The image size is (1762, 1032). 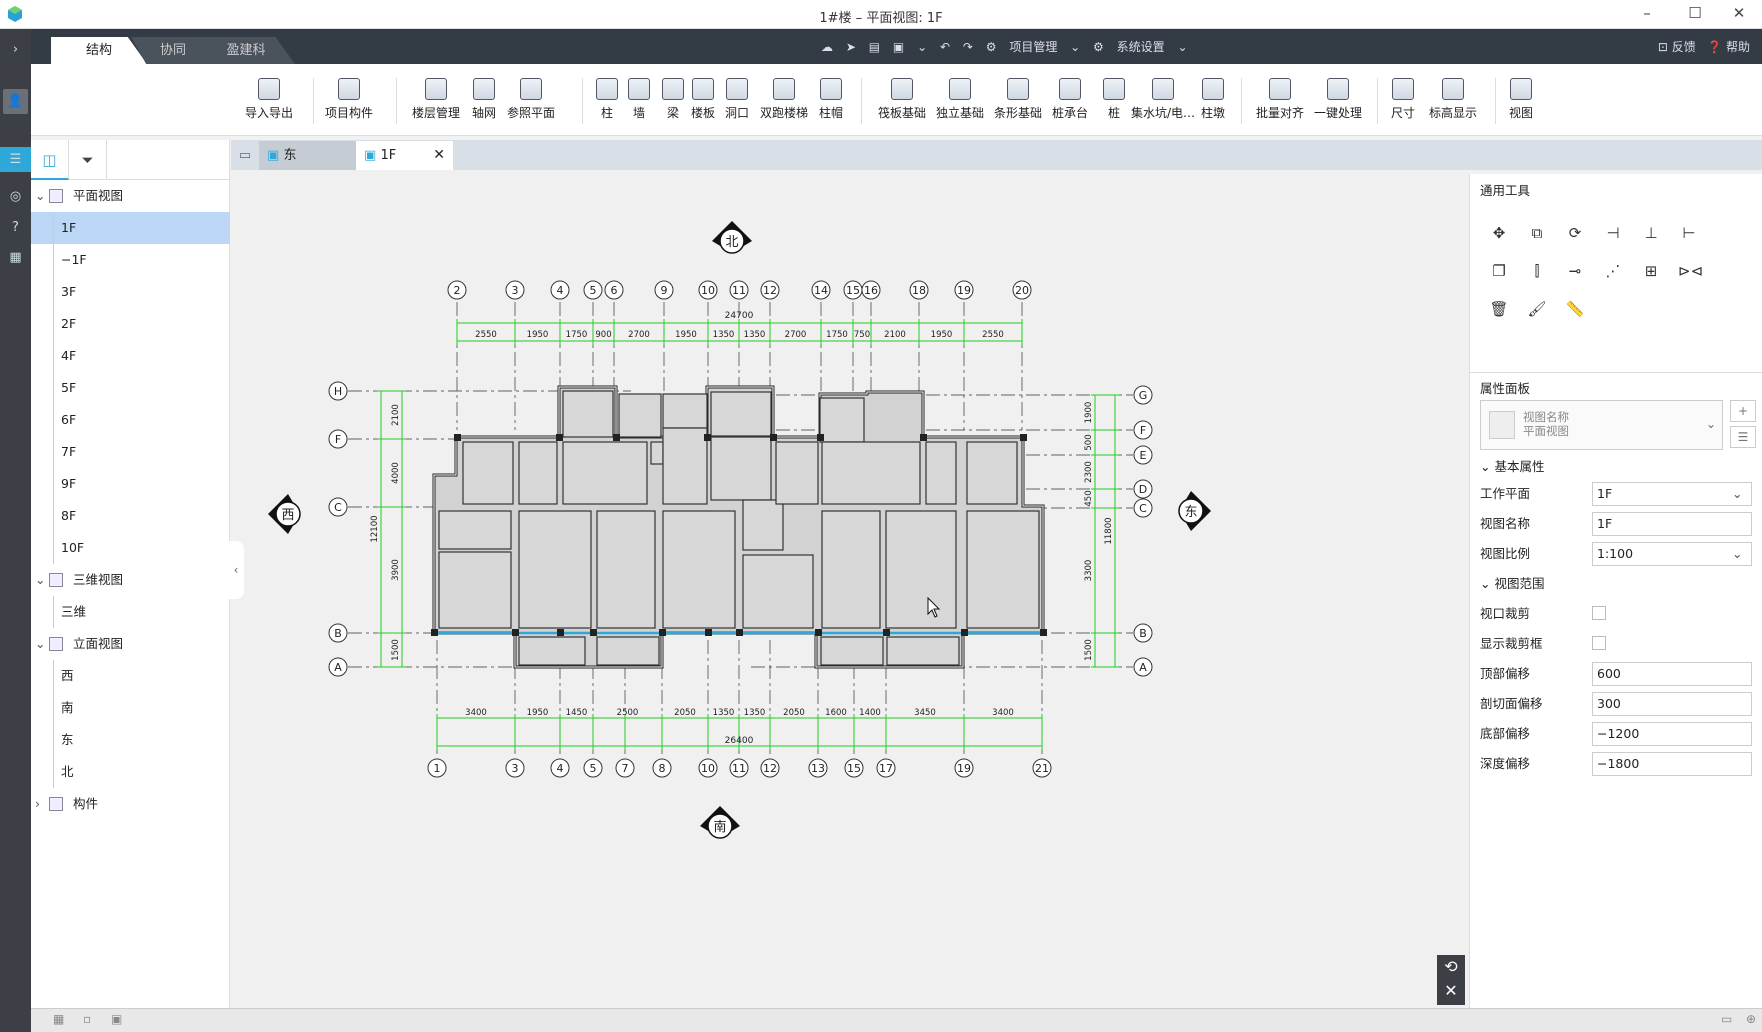 What do you see at coordinates (15, 49) in the screenshot?
I see `expand-icon: ›` at bounding box center [15, 49].